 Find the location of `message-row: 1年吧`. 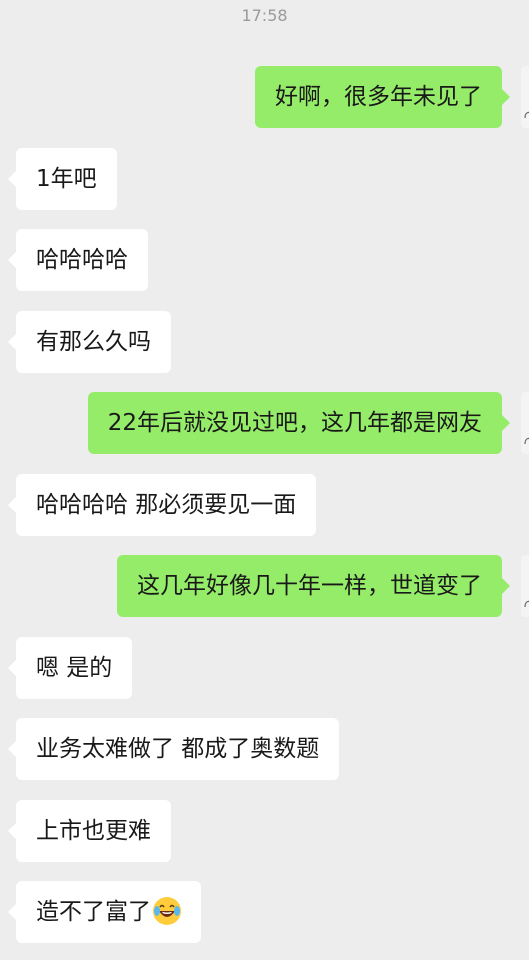

message-row: 1年吧 is located at coordinates (264, 179).